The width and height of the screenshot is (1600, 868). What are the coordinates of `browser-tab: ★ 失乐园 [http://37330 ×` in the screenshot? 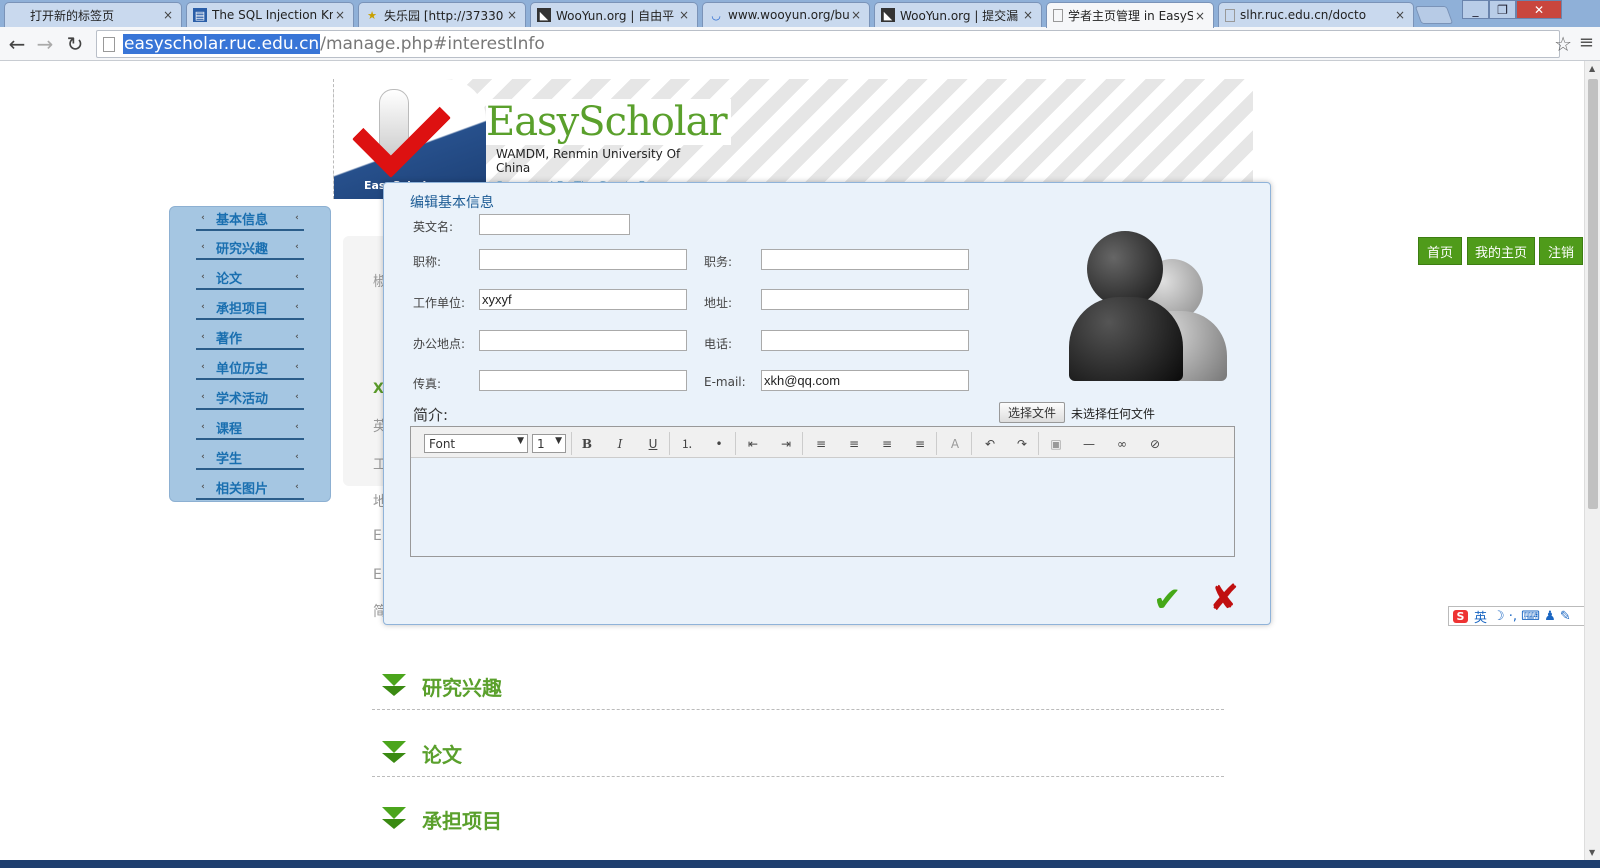 It's located at (442, 14).